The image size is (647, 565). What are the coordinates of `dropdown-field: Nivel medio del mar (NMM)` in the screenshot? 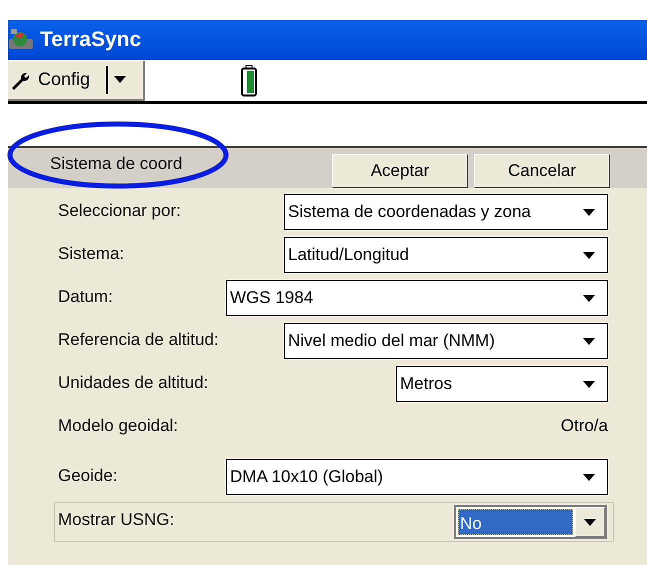 It's located at (446, 341).